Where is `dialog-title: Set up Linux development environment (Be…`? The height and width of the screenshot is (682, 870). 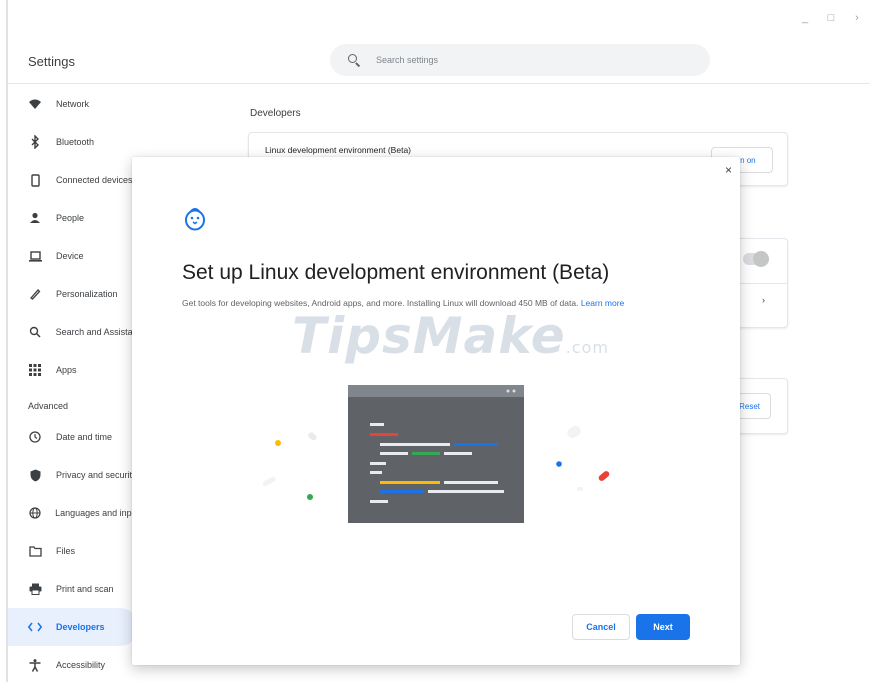 dialog-title: Set up Linux development environment (Be… is located at coordinates (396, 272).